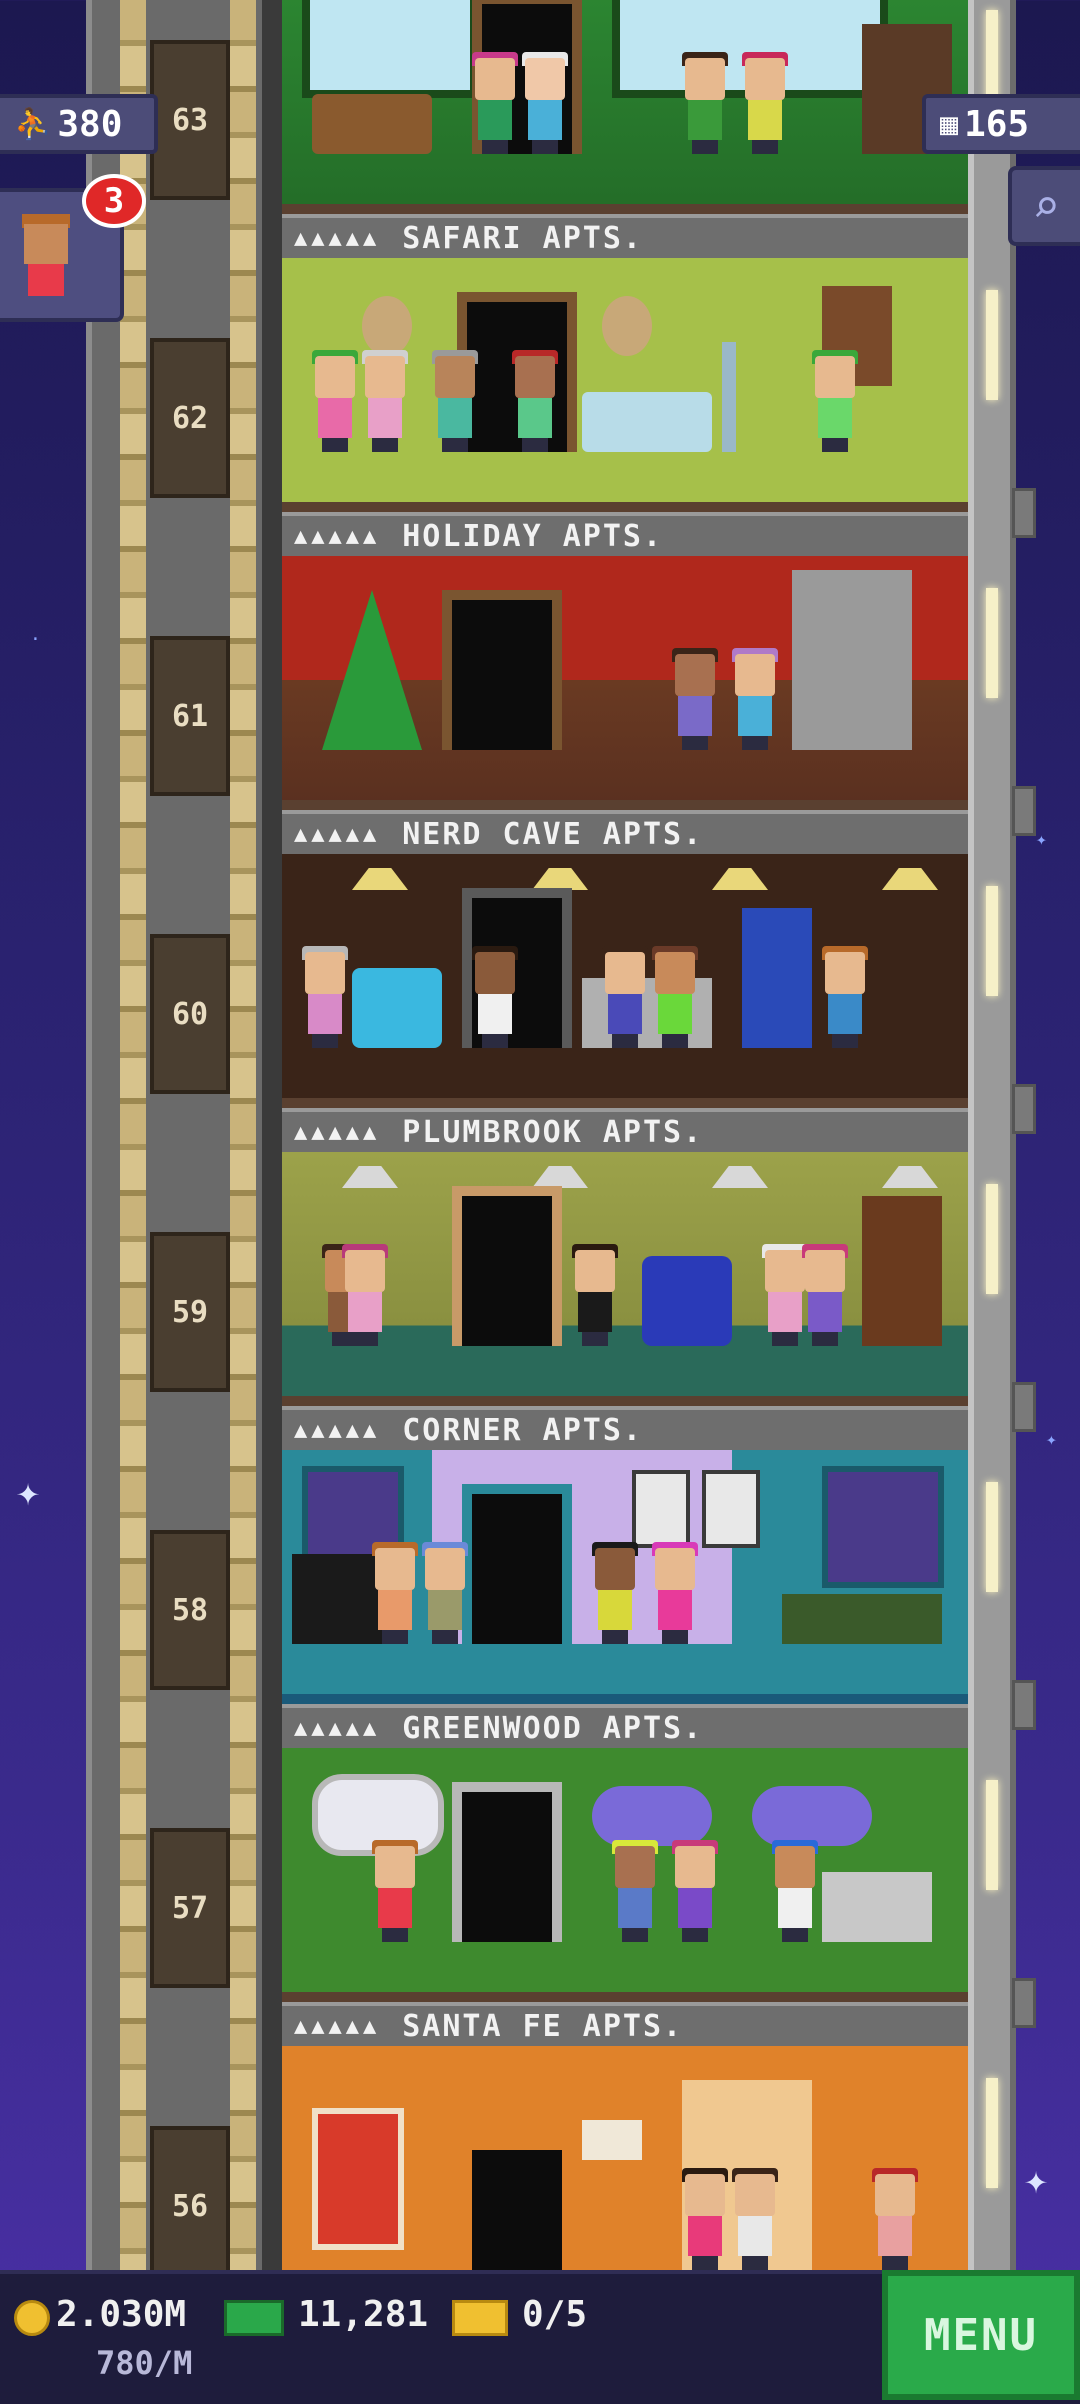 The image size is (1080, 2404). Describe the element at coordinates (254, 2318) in the screenshot. I see `cash-icon` at that location.